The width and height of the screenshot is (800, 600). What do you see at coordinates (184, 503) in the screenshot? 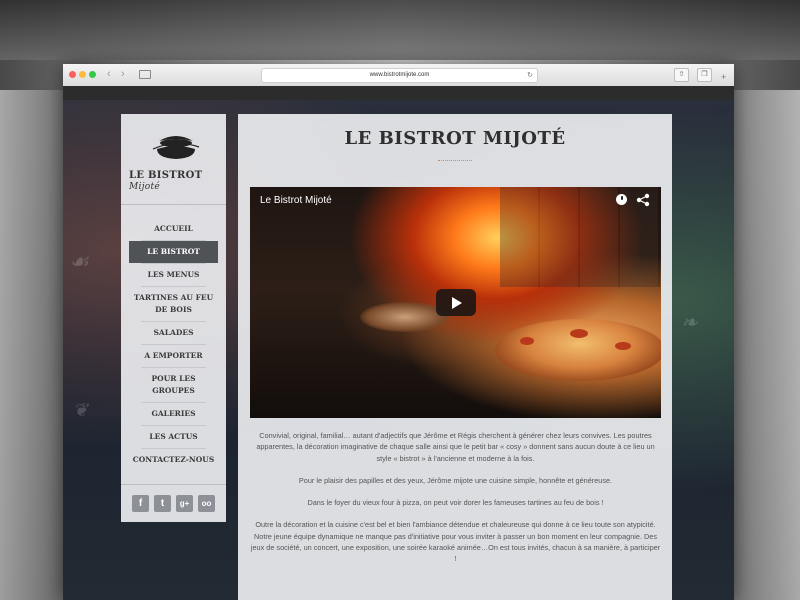
I see `google-plus-icon: g+` at bounding box center [184, 503].